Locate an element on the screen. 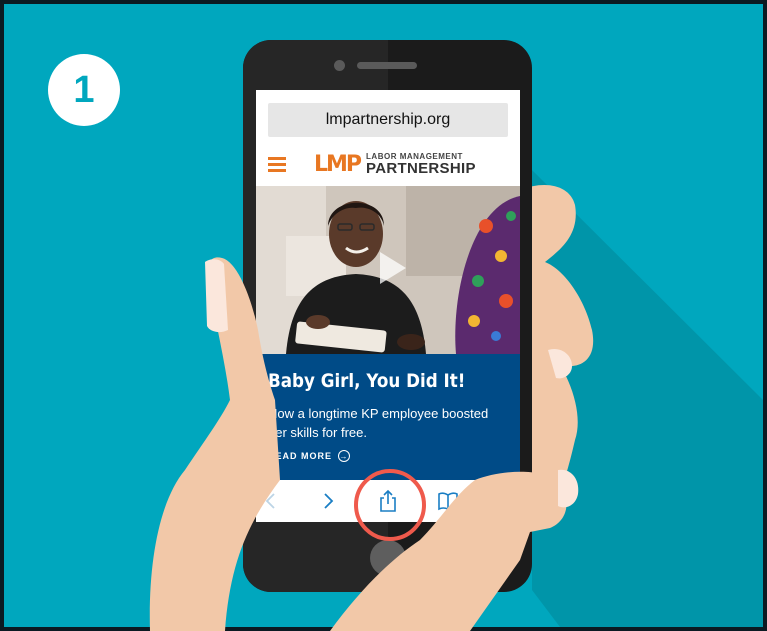  share-highlight-ring is located at coordinates (390, 505).